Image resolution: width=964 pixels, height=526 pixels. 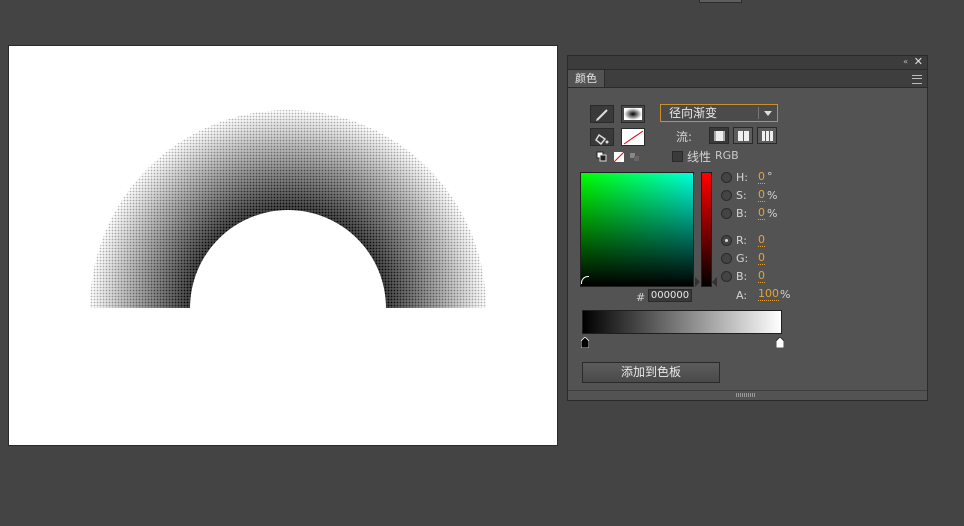 I want to click on slider-handle-left, so click(x=697, y=282).